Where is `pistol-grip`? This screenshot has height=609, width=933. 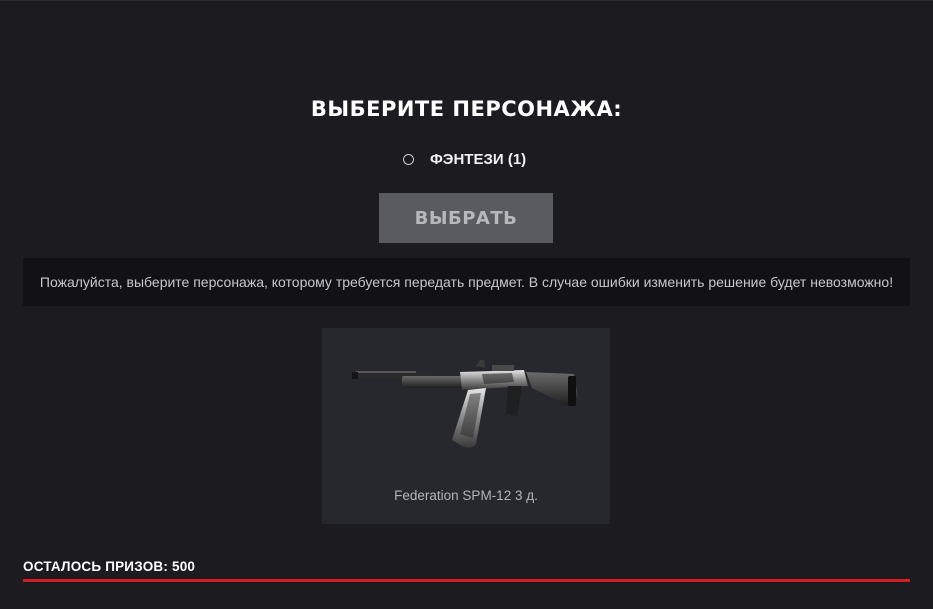
pistol-grip is located at coordinates (514, 401).